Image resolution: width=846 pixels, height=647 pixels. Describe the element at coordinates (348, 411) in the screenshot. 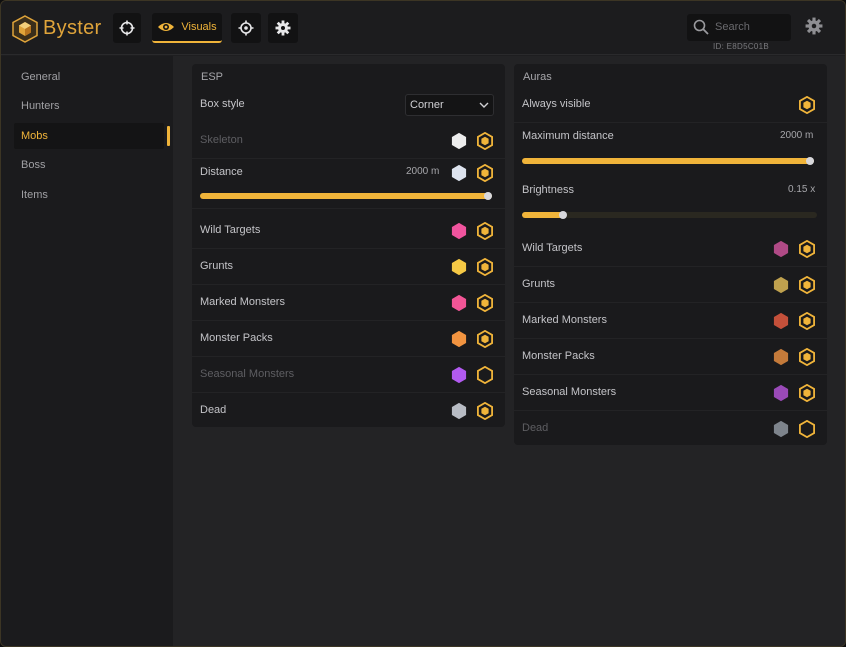

I see `esp-dead-row: Dead` at that location.